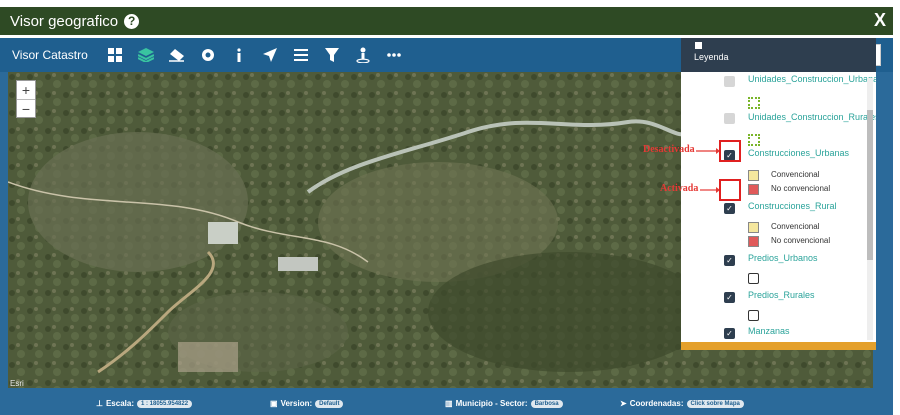 The height and width of the screenshot is (415, 900). I want to click on list-icon, so click(301, 55).